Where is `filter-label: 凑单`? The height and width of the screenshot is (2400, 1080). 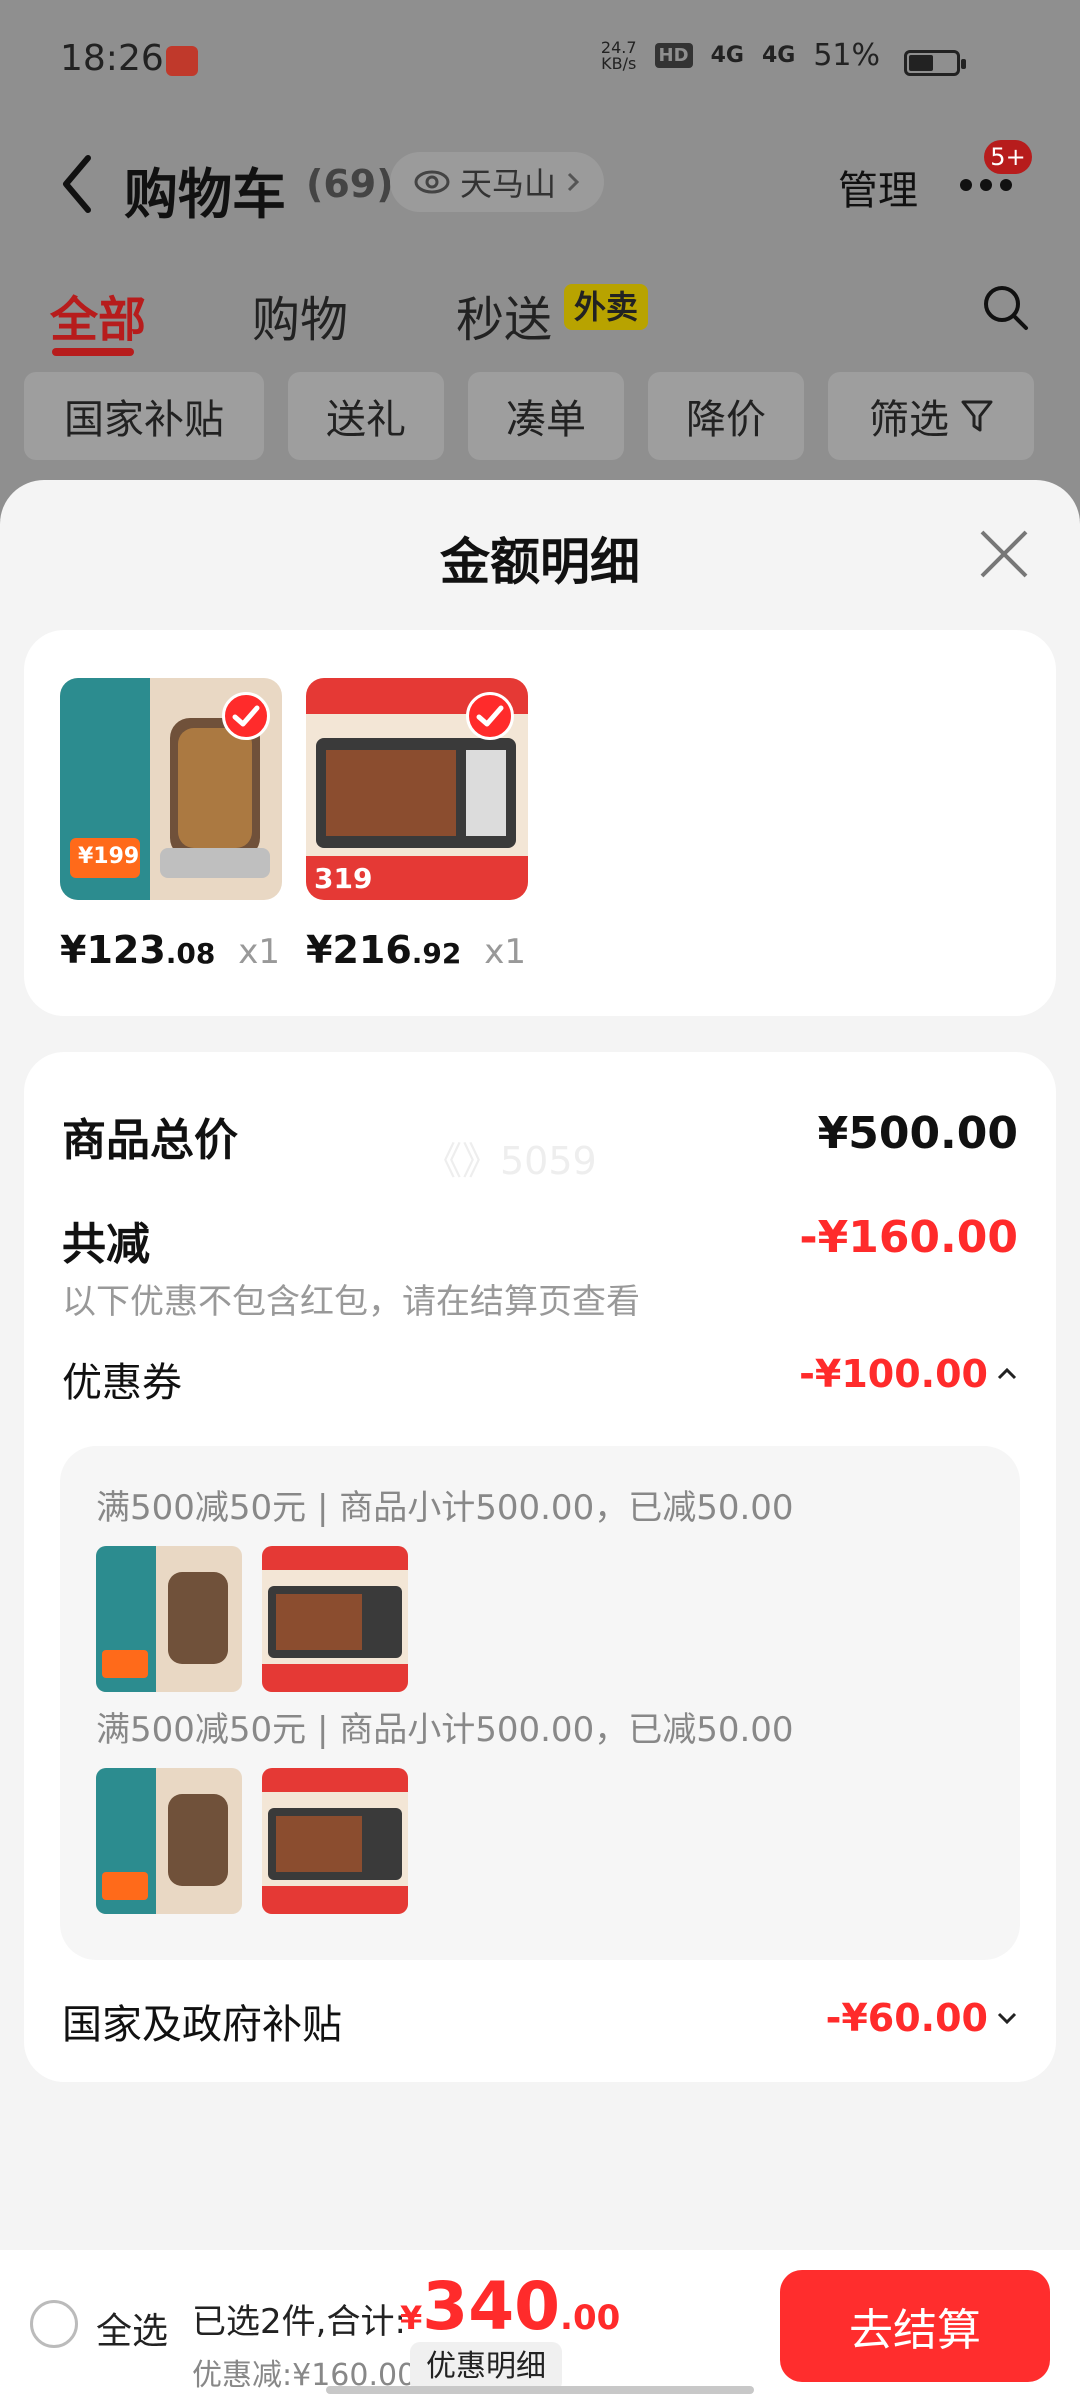
filter-label: 凑单 is located at coordinates (546, 420).